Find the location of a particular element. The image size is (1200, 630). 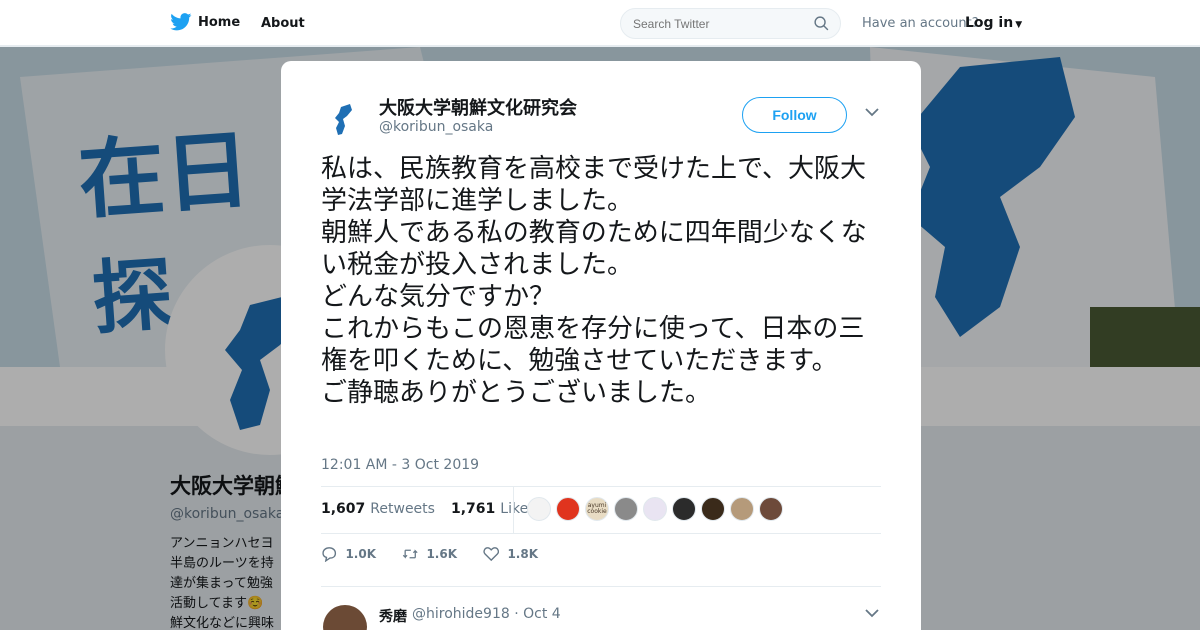

tweet-actions: 1.0K 1.6K 1.8K is located at coordinates (429, 554).